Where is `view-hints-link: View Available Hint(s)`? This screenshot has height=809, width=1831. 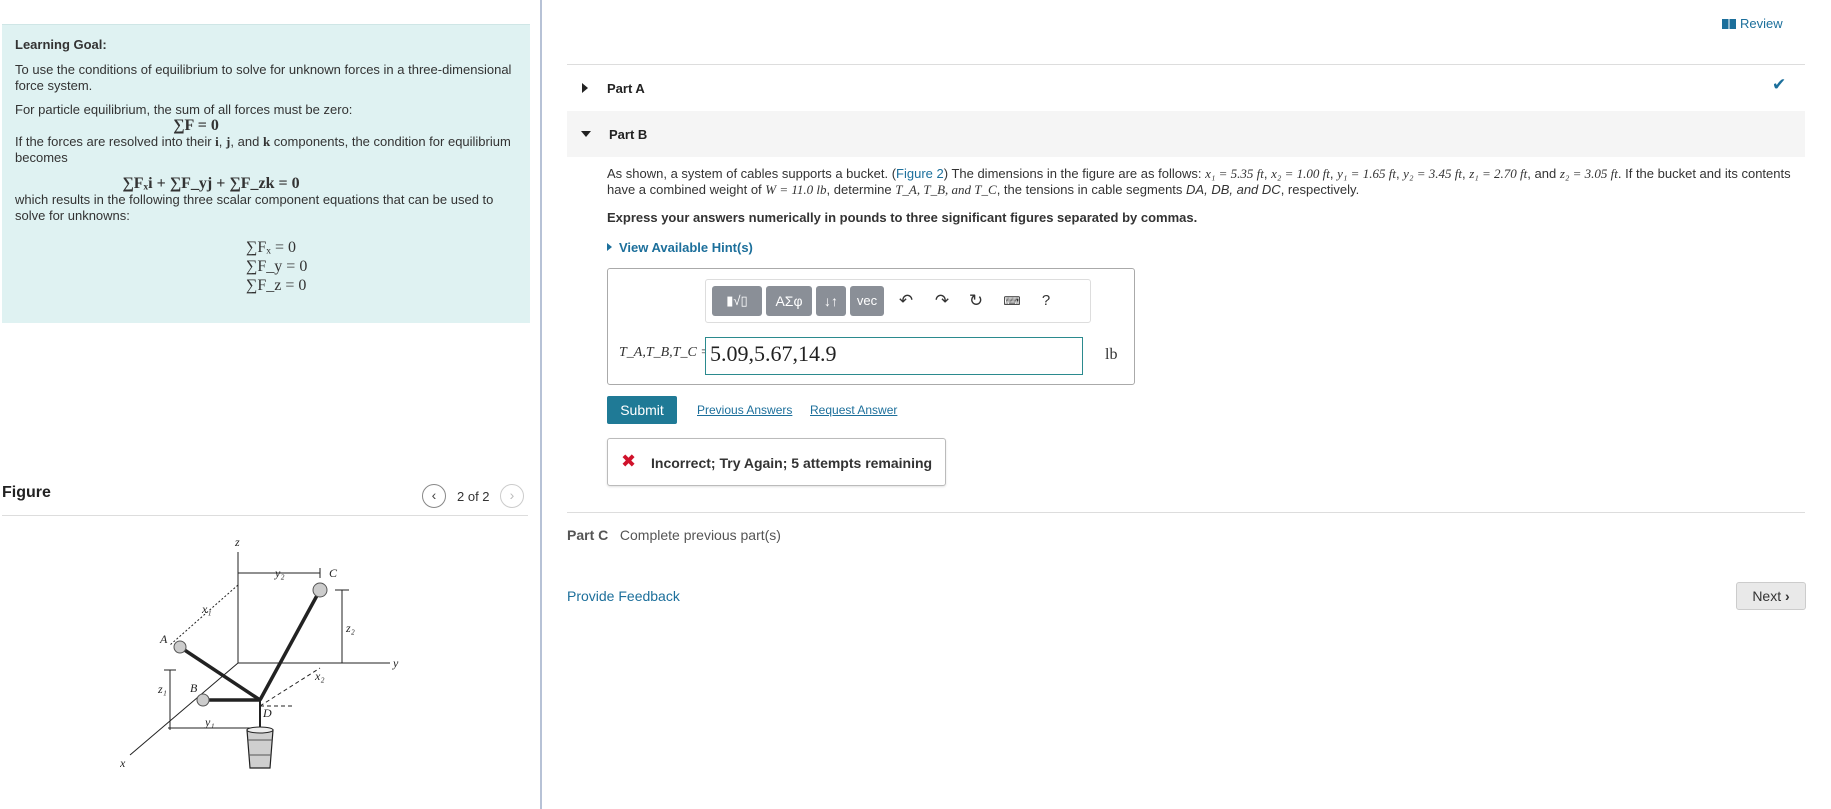 view-hints-link: View Available Hint(s) is located at coordinates (680, 247).